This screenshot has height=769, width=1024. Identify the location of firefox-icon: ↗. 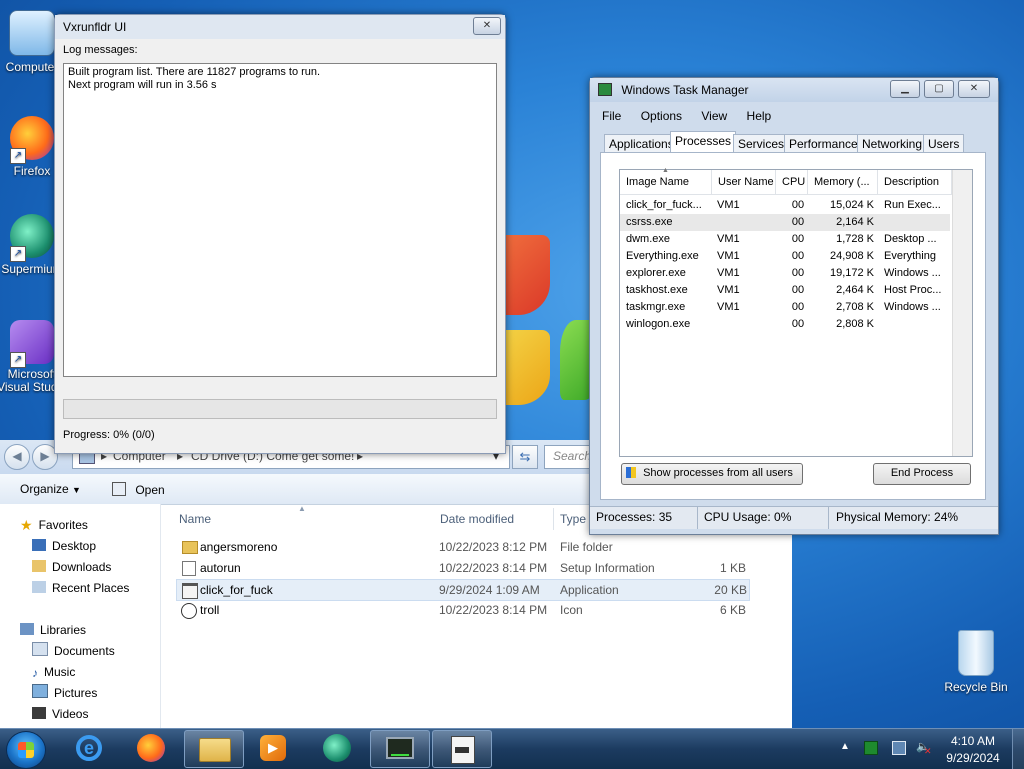
(32, 140).